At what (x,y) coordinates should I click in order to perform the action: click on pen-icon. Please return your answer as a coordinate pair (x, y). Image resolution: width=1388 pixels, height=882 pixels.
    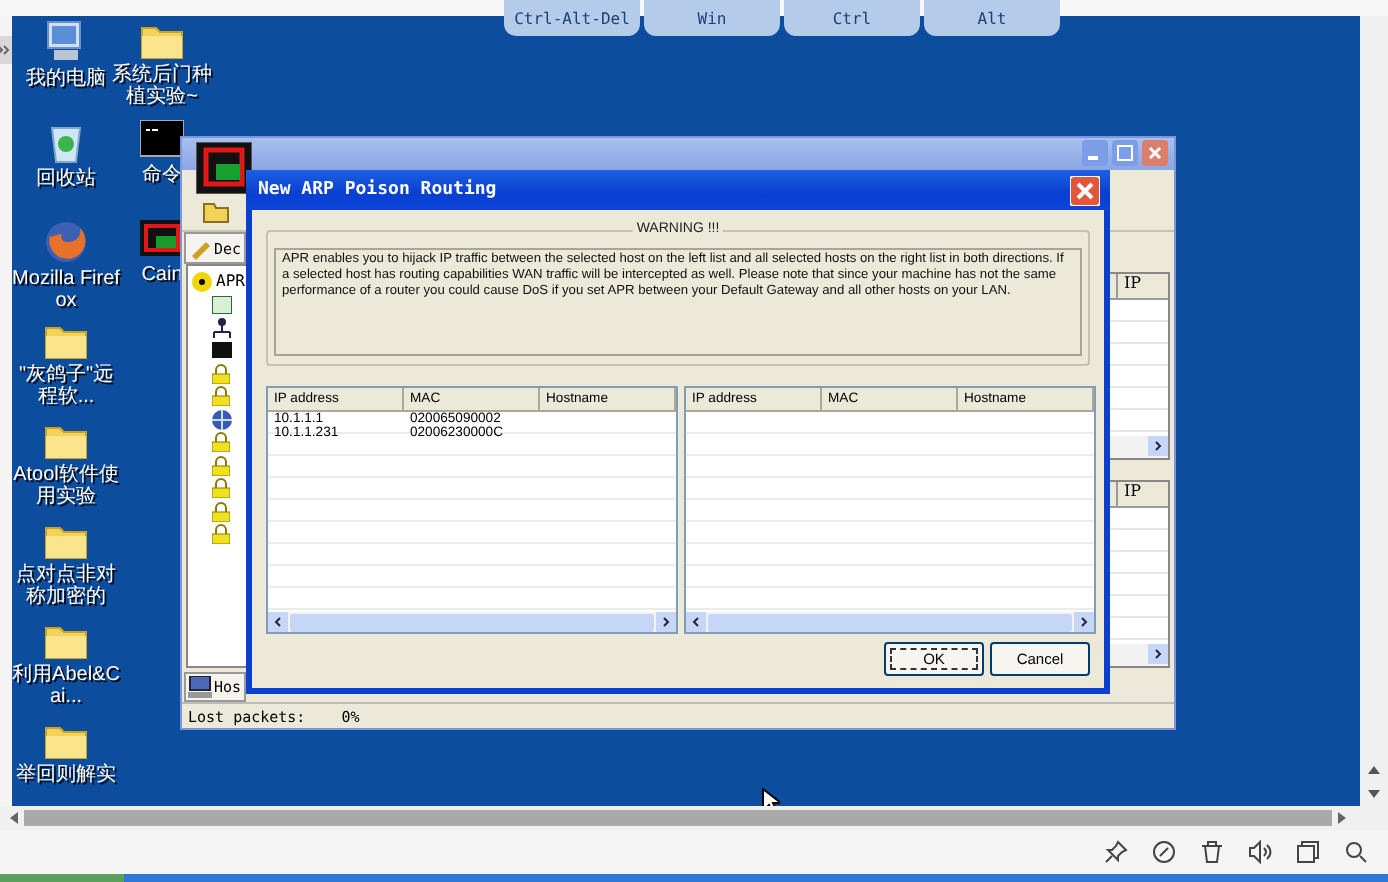
    Looking at the image, I should click on (200, 248).